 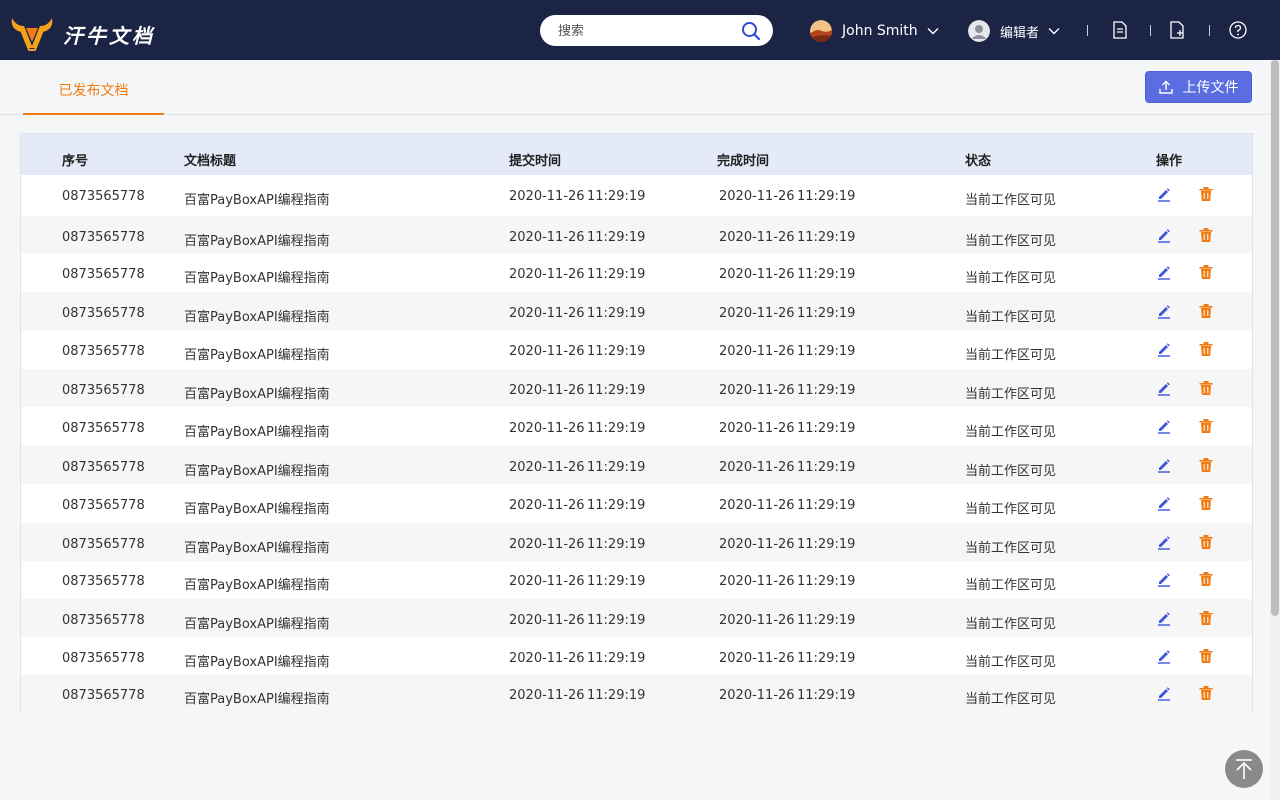 I want to click on search-box, so click(x=656, y=30).